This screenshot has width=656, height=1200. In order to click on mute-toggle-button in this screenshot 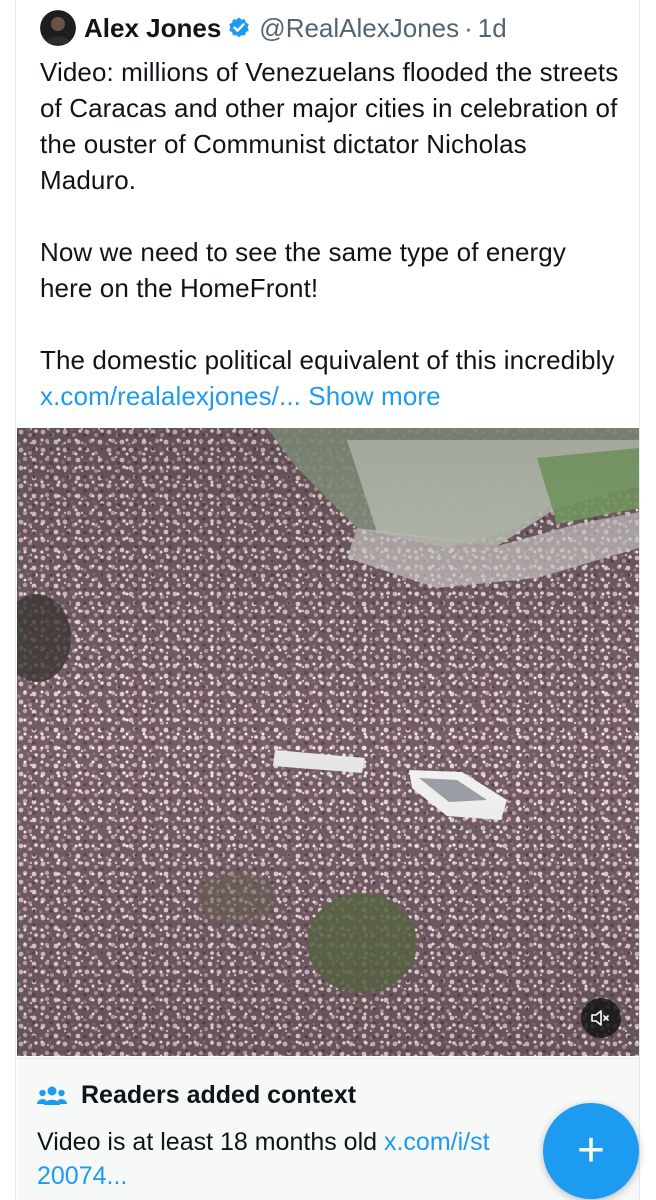, I will do `click(601, 1018)`.